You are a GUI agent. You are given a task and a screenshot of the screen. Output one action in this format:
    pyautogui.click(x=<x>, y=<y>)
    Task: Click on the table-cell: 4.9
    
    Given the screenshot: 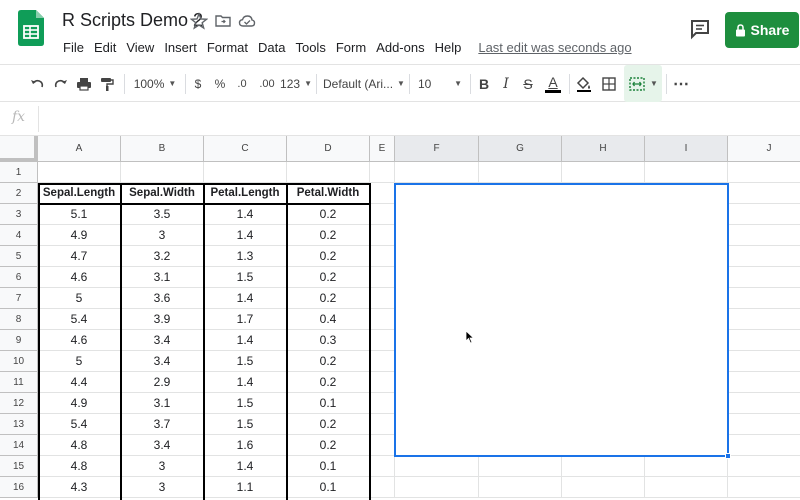 What is the action you would take?
    pyautogui.click(x=79, y=403)
    